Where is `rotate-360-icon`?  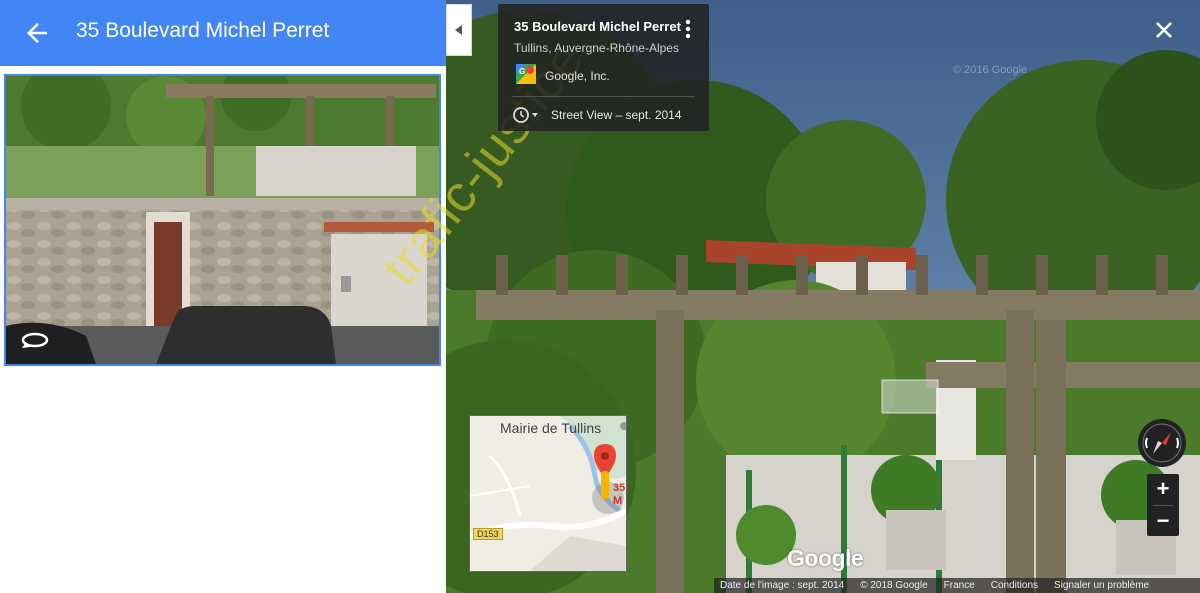
rotate-360-icon is located at coordinates (35, 340).